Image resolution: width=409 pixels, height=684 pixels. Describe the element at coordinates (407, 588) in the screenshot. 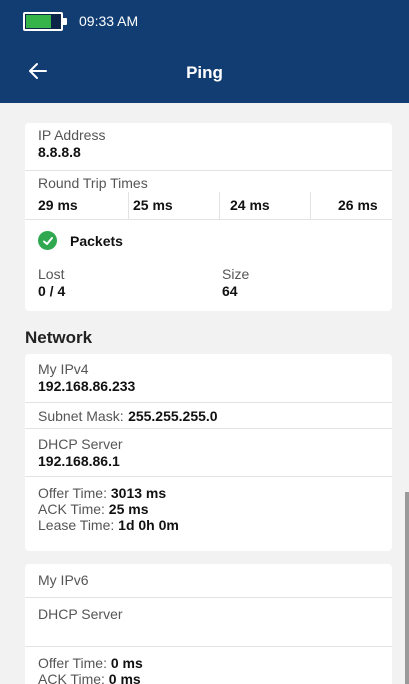

I see `scrollbar-thumb` at that location.